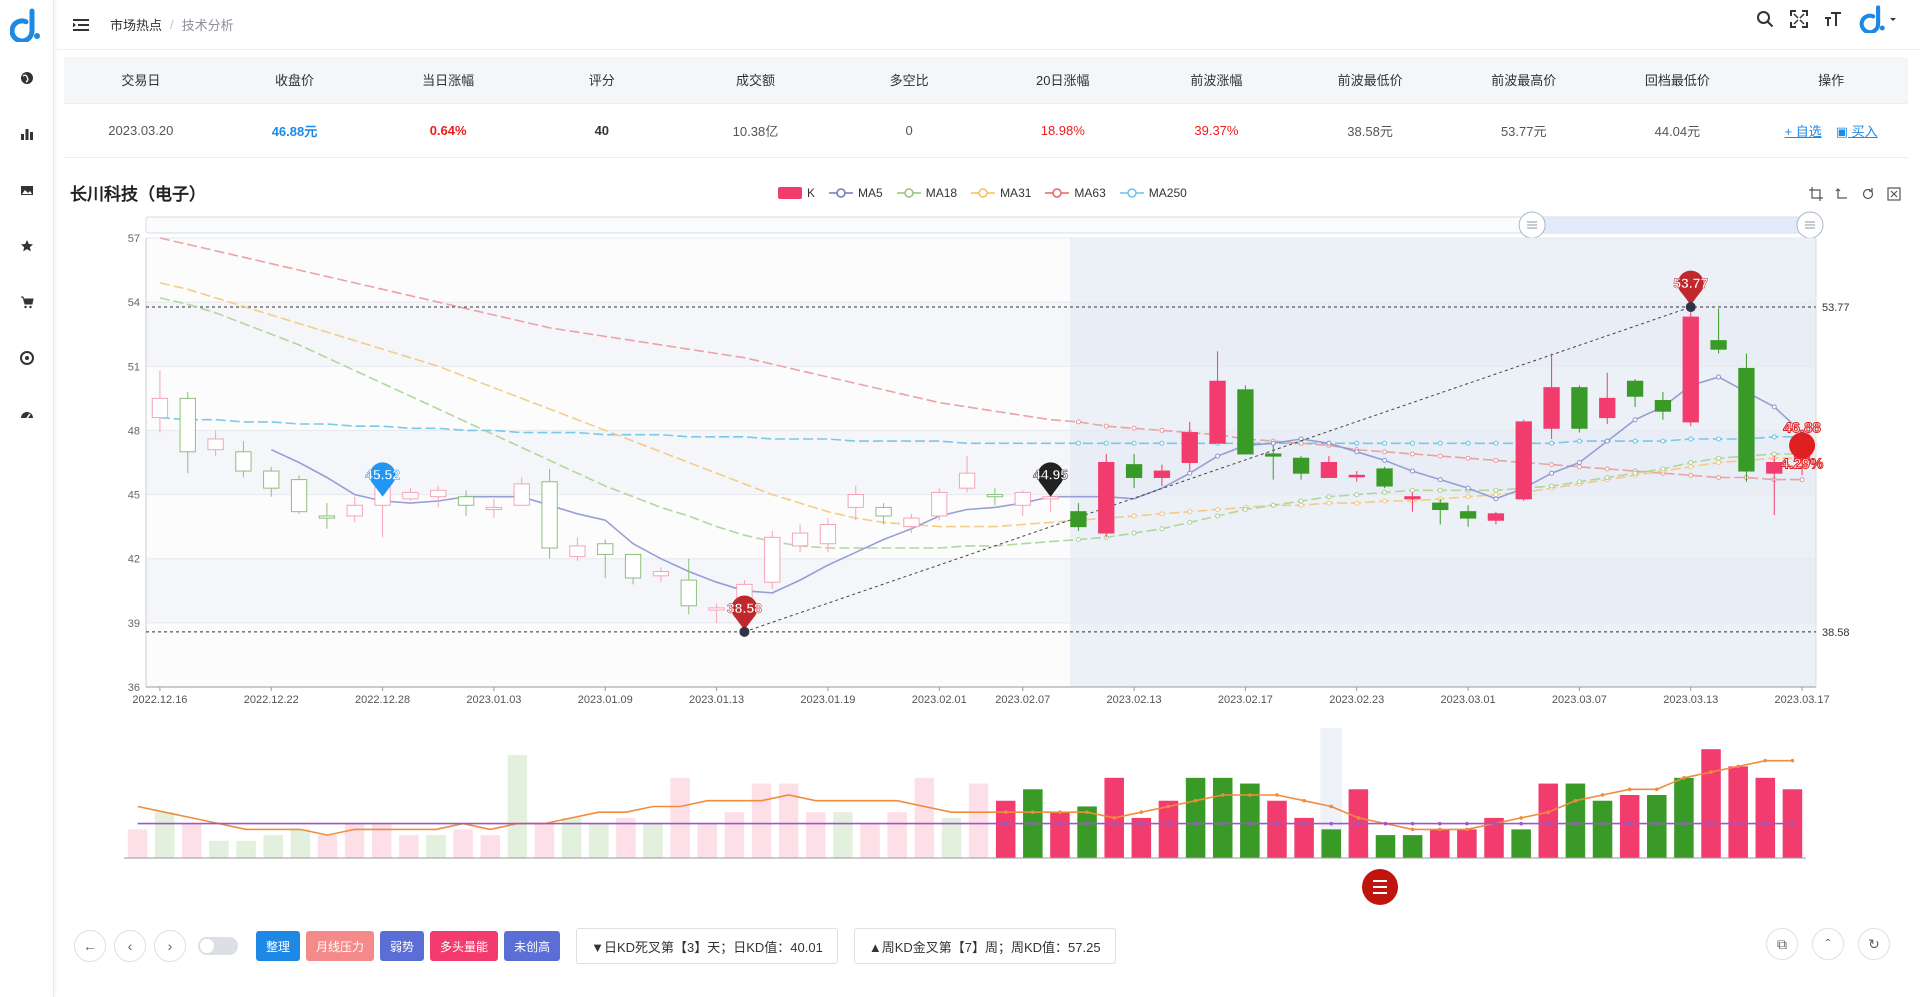 Image resolution: width=1920 pixels, height=997 pixels. I want to click on x-tick-label: 2023.02.13, so click(1134, 700).